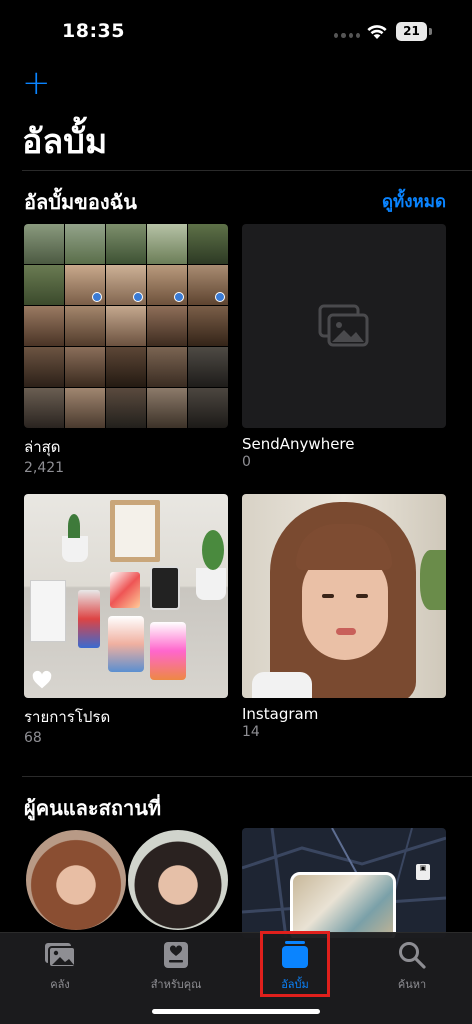  I want to click on album-recents: ล่าสุด 2,421, so click(126, 350).